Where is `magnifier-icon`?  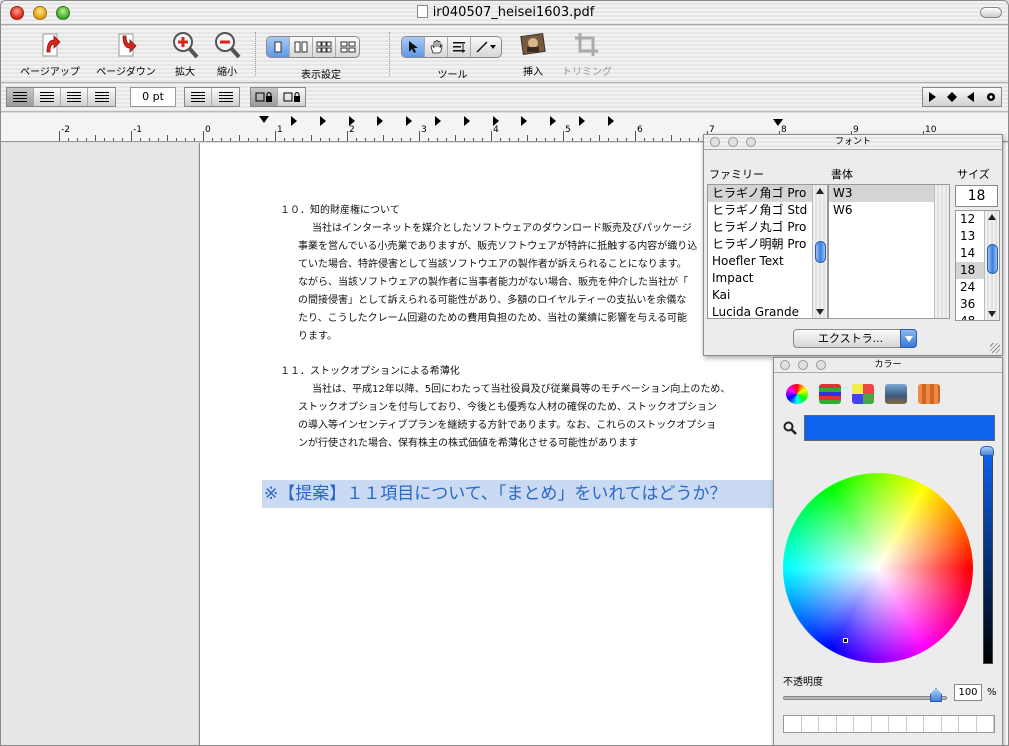
magnifier-icon is located at coordinates (790, 428).